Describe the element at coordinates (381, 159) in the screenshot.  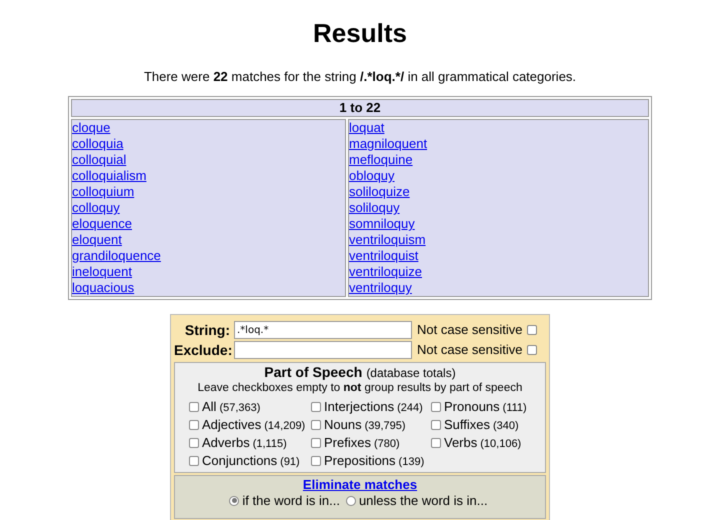
I see `word-link: mefloquine` at that location.